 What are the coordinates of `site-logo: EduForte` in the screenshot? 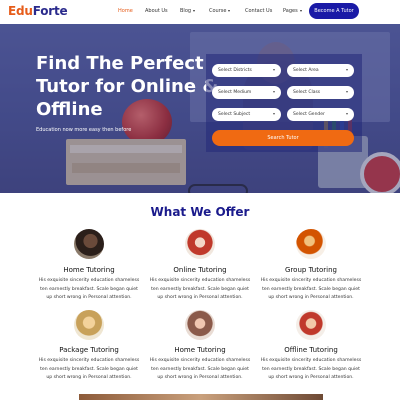 It's located at (38, 11).